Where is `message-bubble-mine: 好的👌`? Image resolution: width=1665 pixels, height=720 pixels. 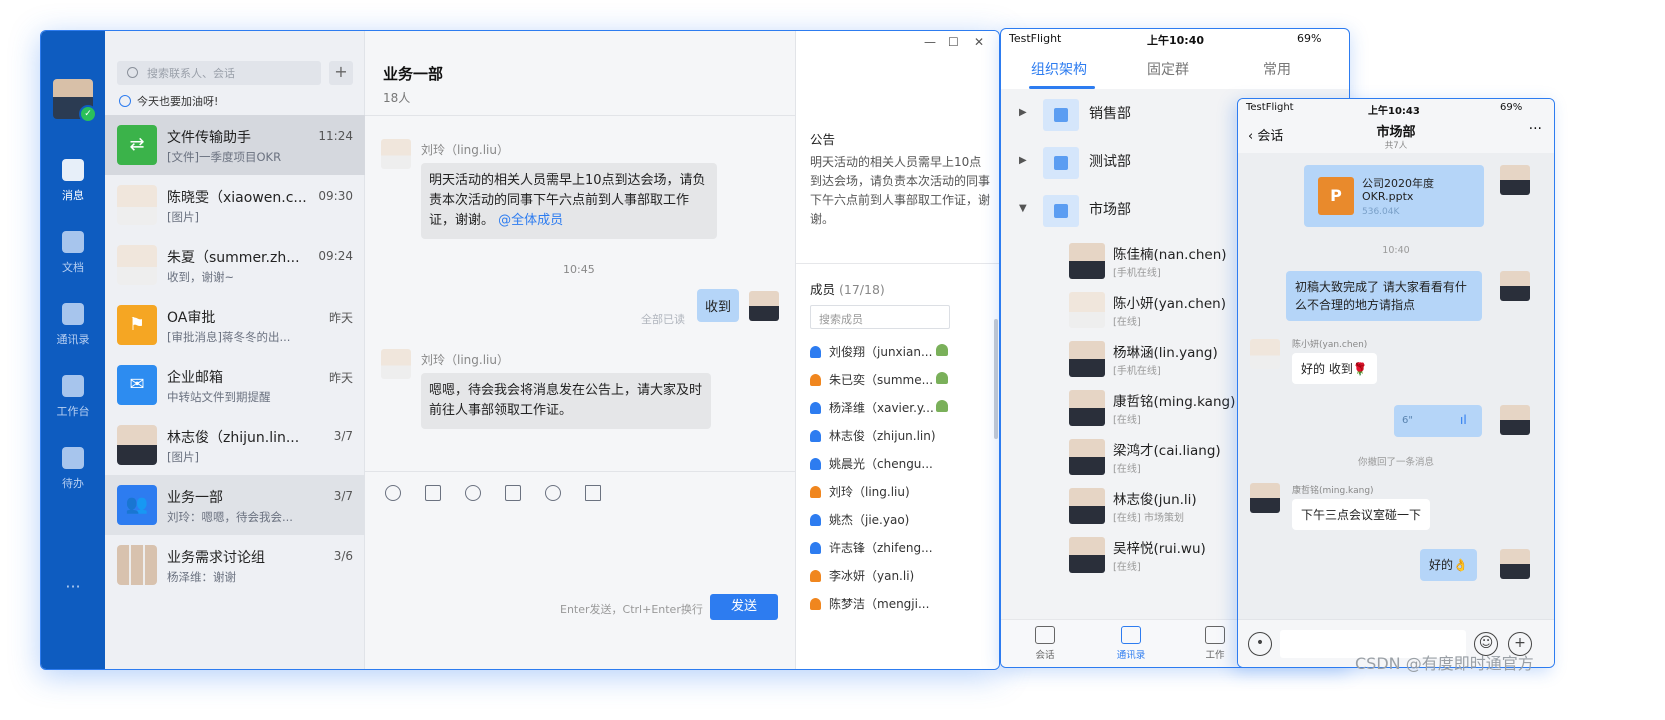 message-bubble-mine: 好的👌 is located at coordinates (1448, 565).